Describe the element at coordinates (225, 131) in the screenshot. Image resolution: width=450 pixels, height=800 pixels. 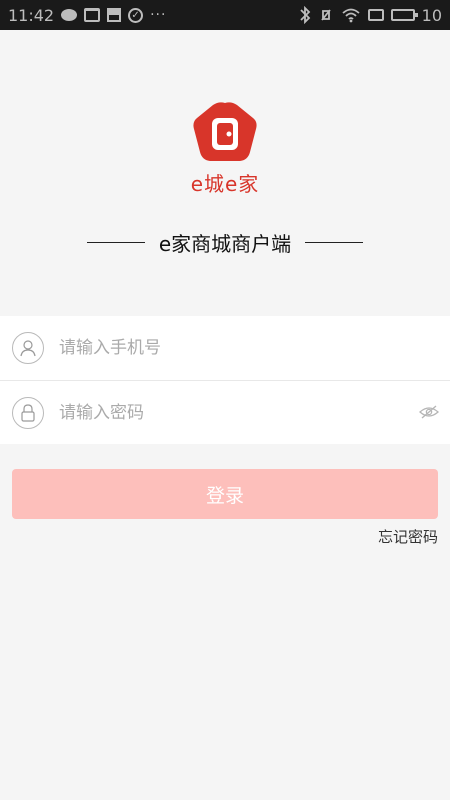
I see `door-shield-logo` at that location.